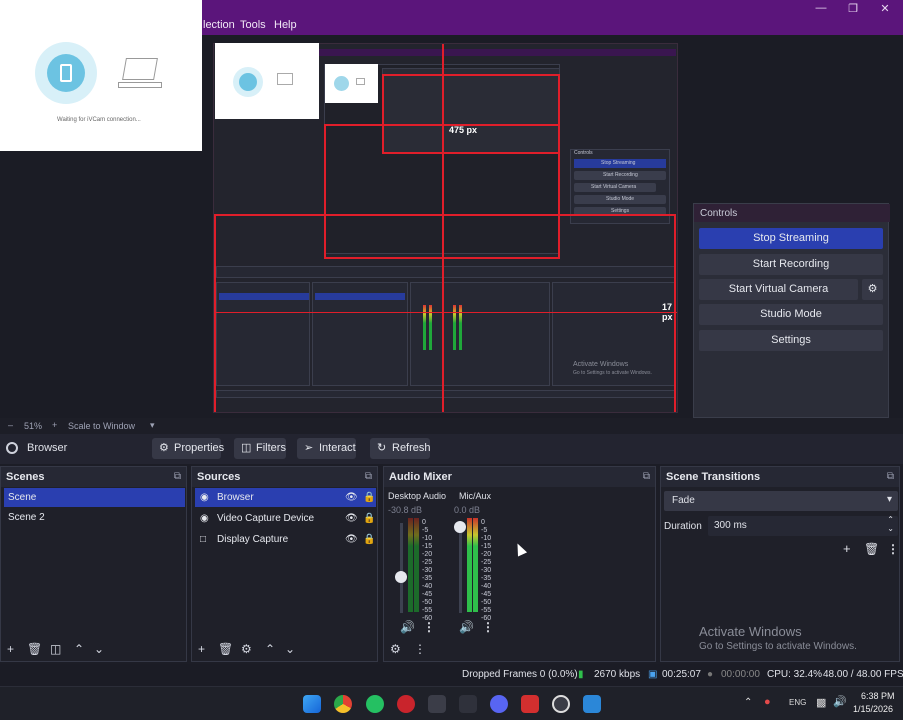  What do you see at coordinates (401, 577) in the screenshot?
I see `desktop-volume-handle` at bounding box center [401, 577].